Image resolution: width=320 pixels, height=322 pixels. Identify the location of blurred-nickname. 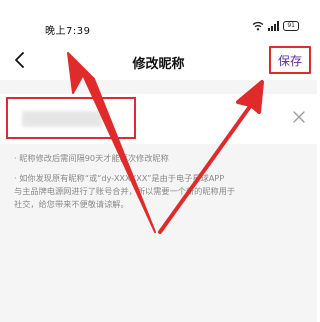
(62, 119).